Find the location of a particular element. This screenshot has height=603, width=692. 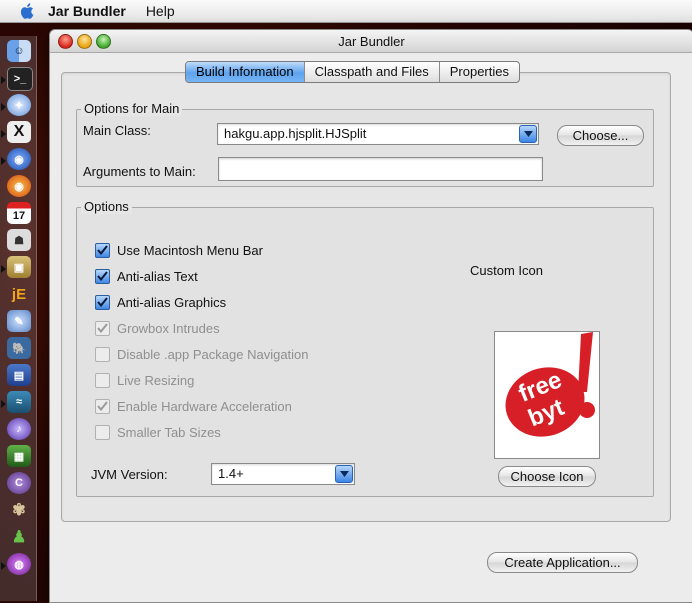

calculator-icon: ▤ is located at coordinates (19, 375).